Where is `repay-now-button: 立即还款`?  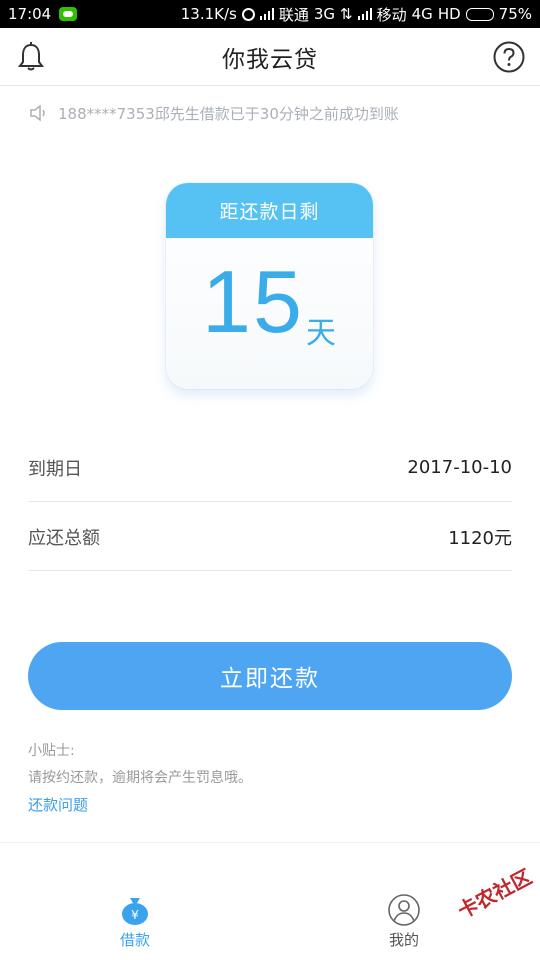
repay-now-button: 立即还款 is located at coordinates (270, 676).